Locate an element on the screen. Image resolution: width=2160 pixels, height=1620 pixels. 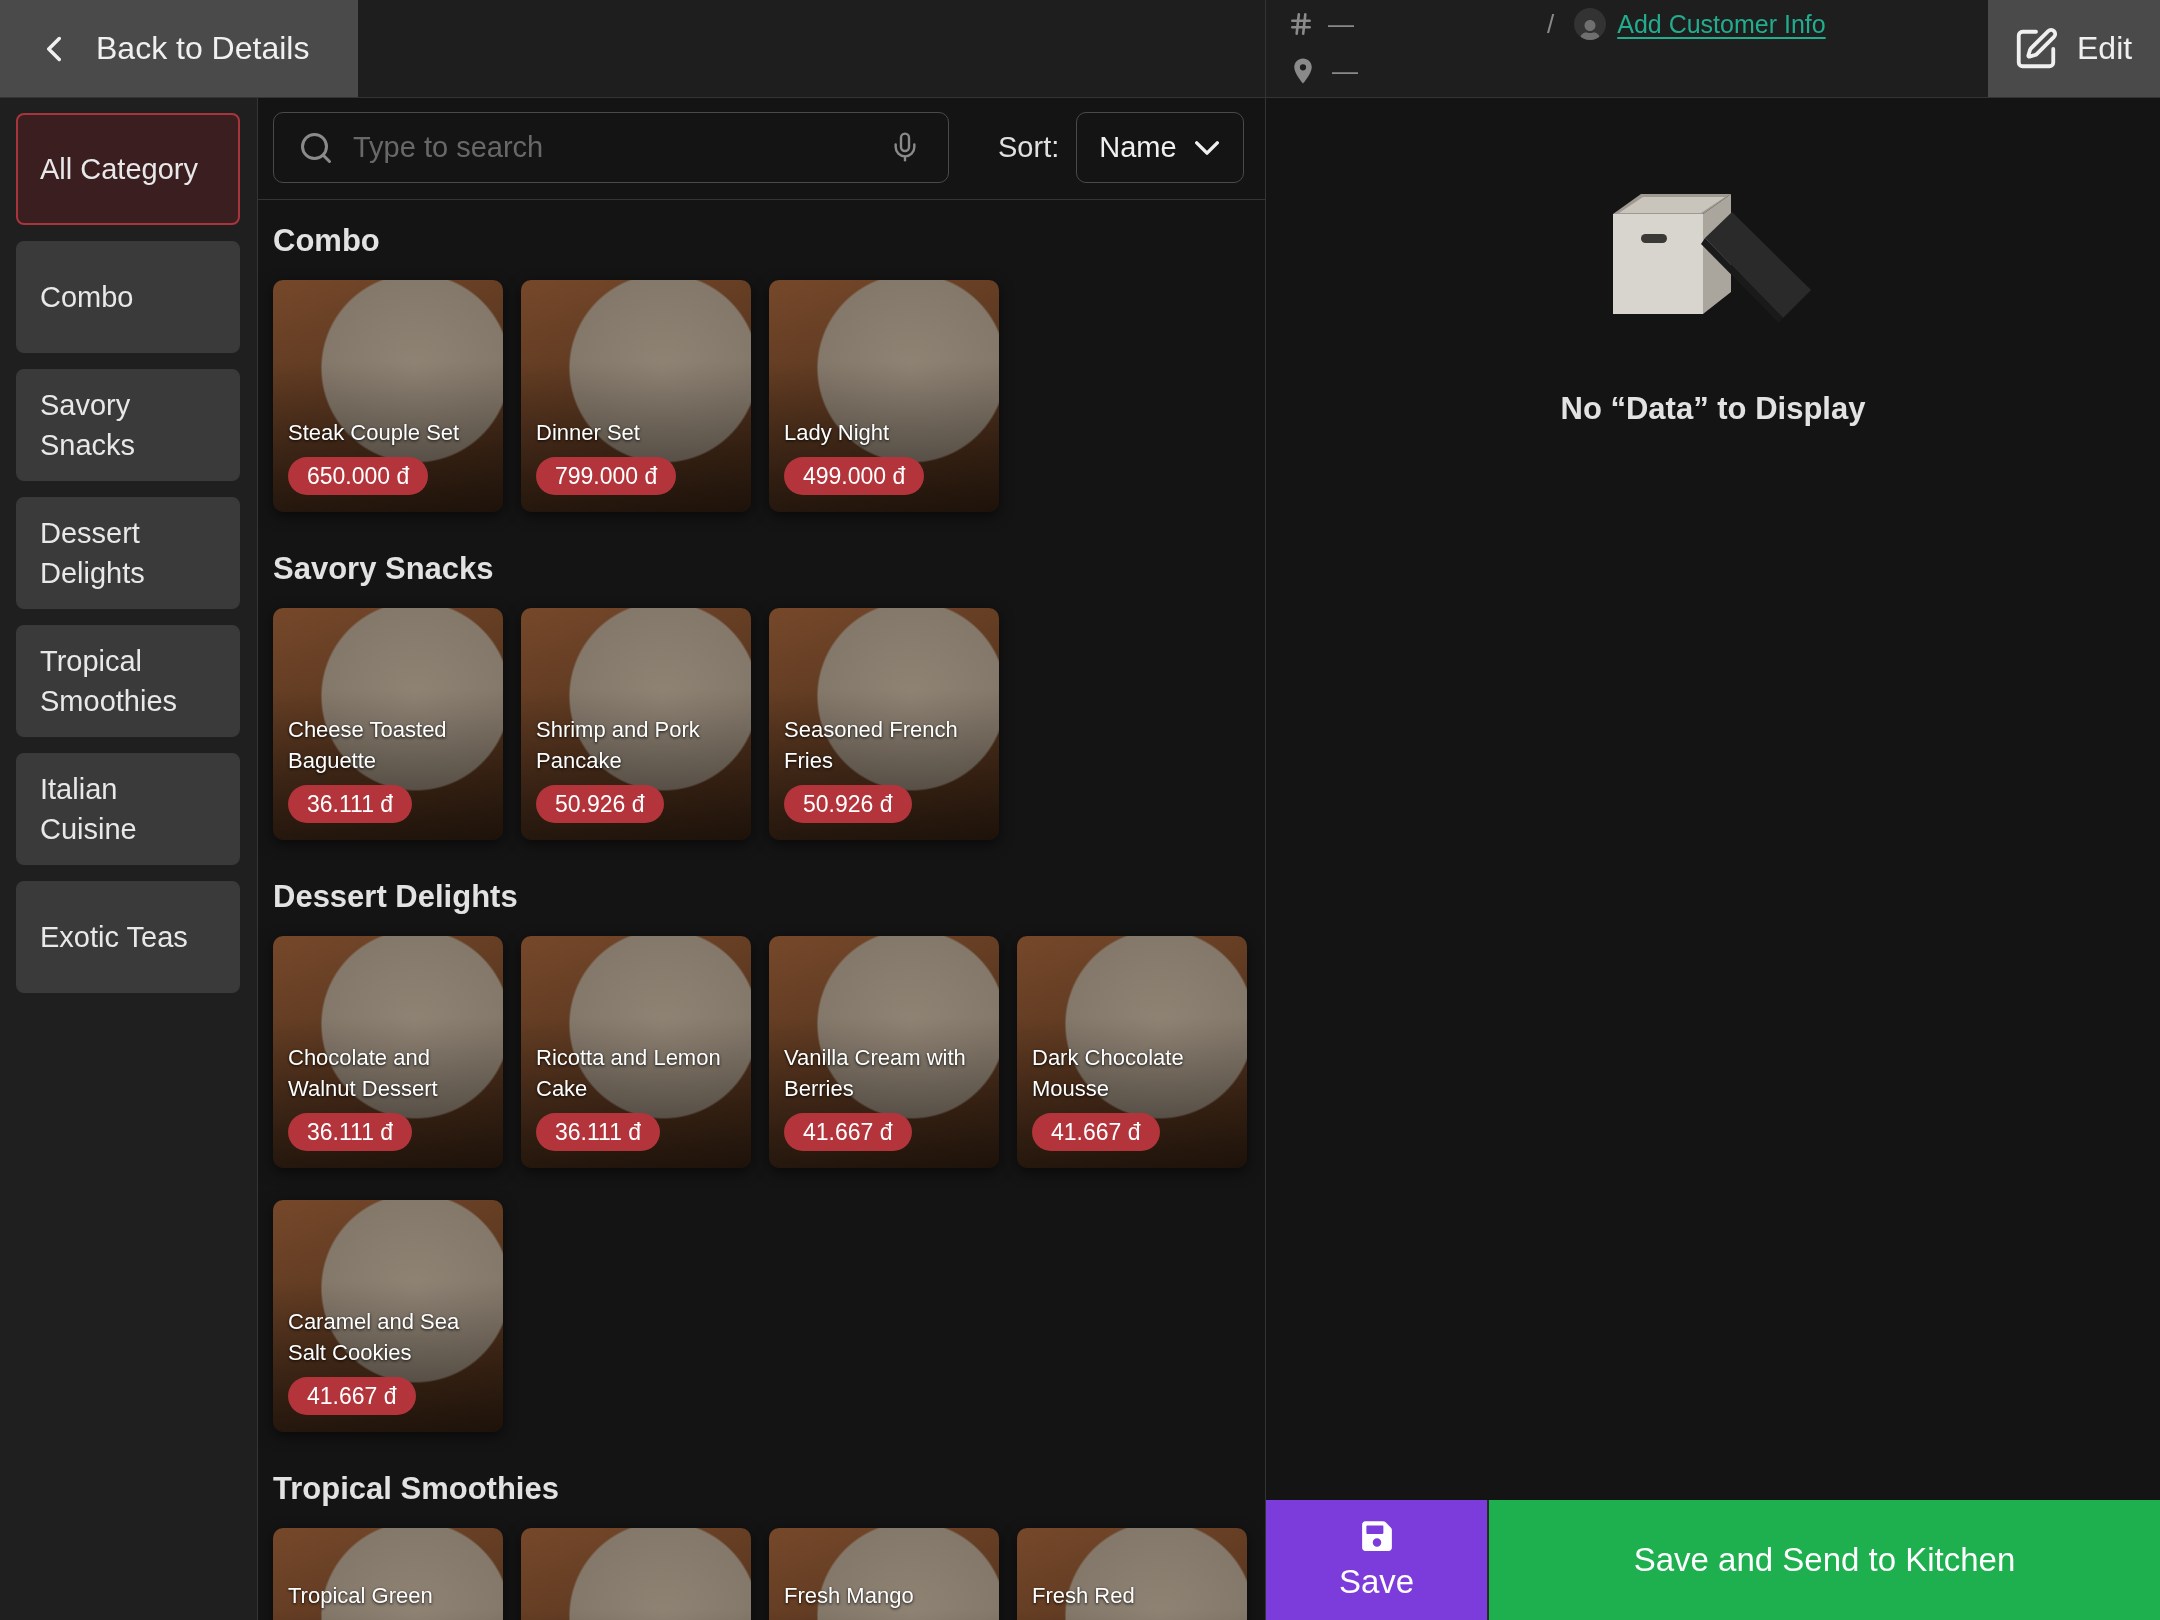
category-button: Italian Cuisine is located at coordinates (128, 809).